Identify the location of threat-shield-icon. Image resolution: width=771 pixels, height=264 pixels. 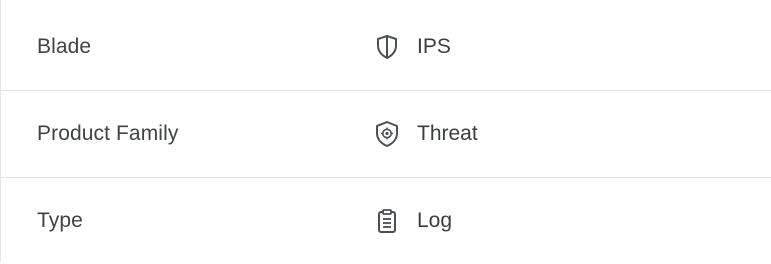
(387, 134).